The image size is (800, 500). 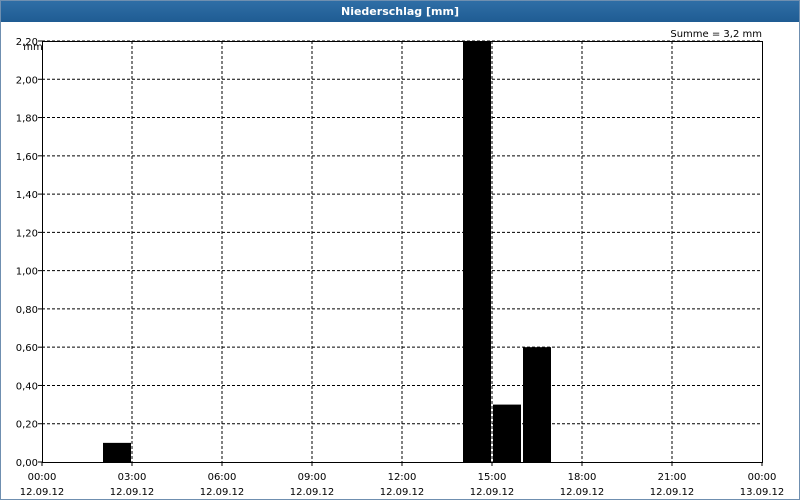 What do you see at coordinates (27, 272) in the screenshot?
I see `y-tick-label: 1,00` at bounding box center [27, 272].